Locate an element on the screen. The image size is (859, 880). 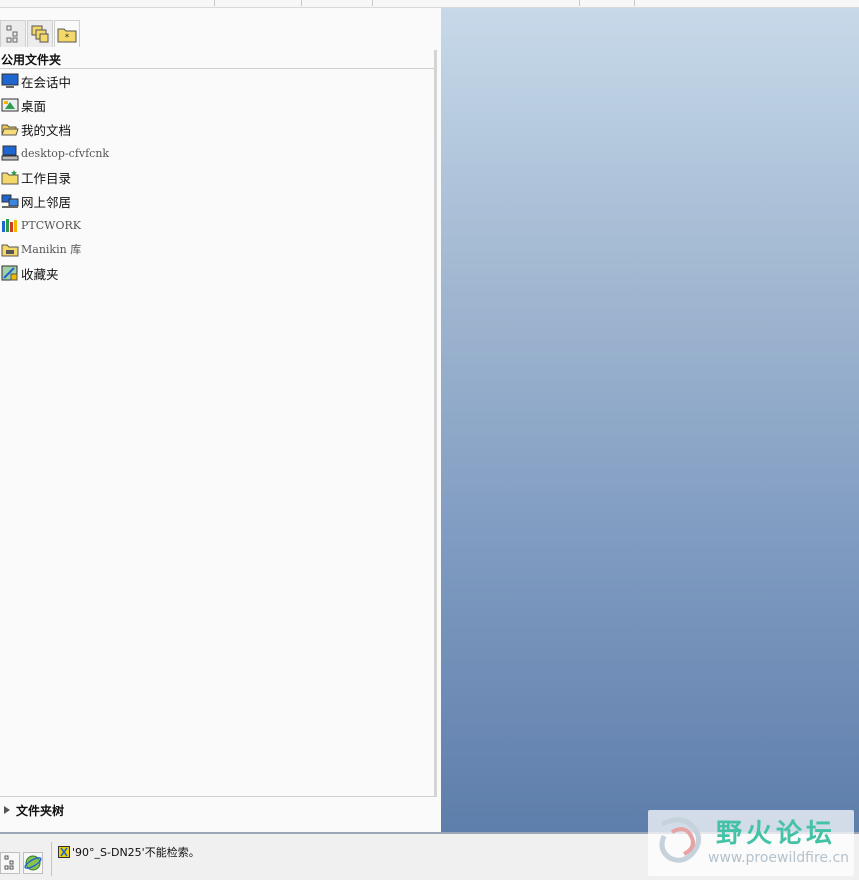
list-item: 收藏夹 is located at coordinates (215, 273).